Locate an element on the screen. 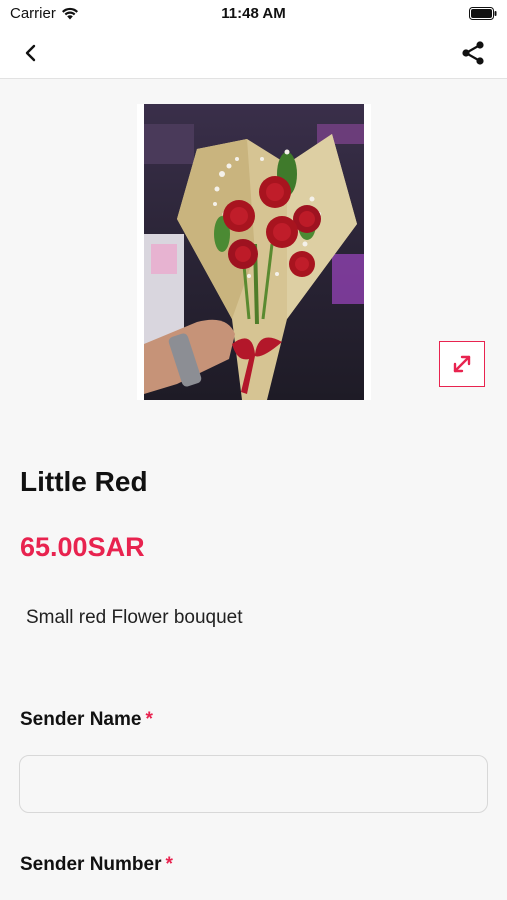 The image size is (507, 900). status-bar: Carrier 11:48 AM is located at coordinates (253, 14).